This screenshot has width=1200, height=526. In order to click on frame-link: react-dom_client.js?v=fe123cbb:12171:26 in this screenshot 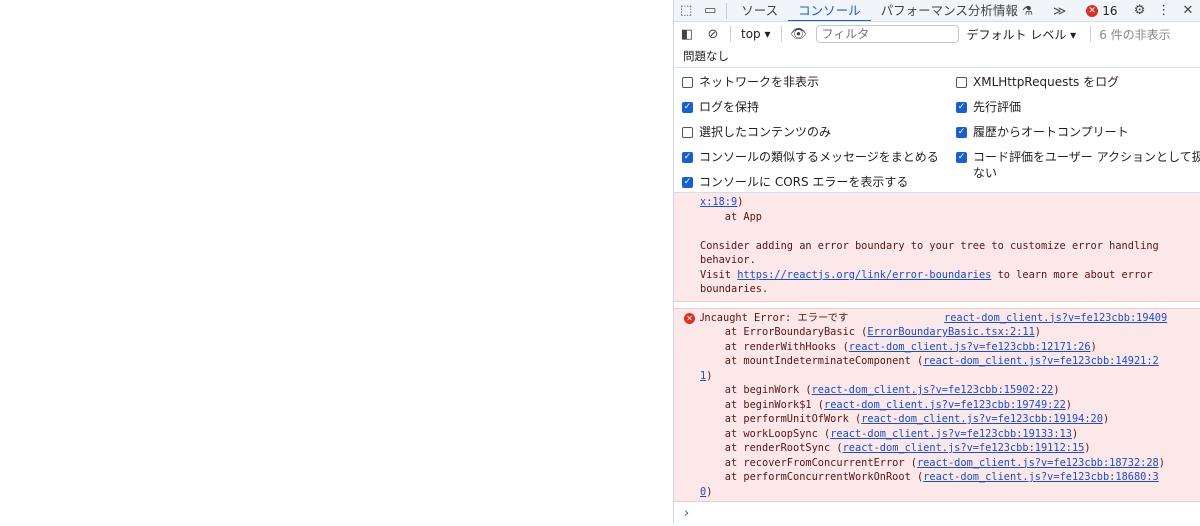, I will do `click(970, 347)`.